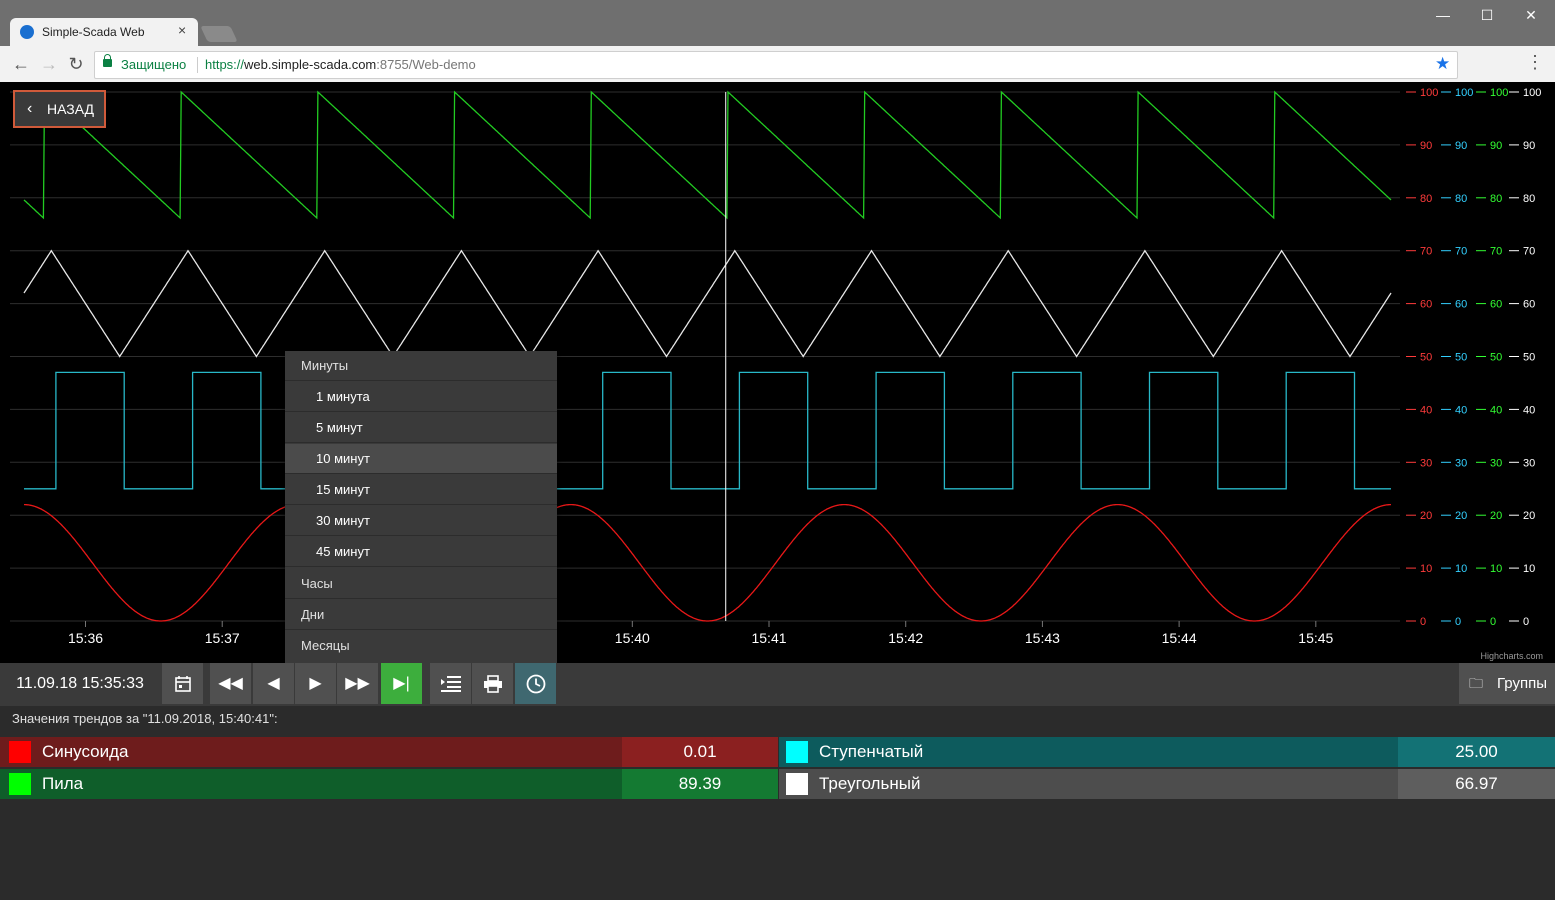 This screenshot has height=900, width=1555. Describe the element at coordinates (768, 638) in the screenshot. I see `x-tick-label: 15:41` at that location.